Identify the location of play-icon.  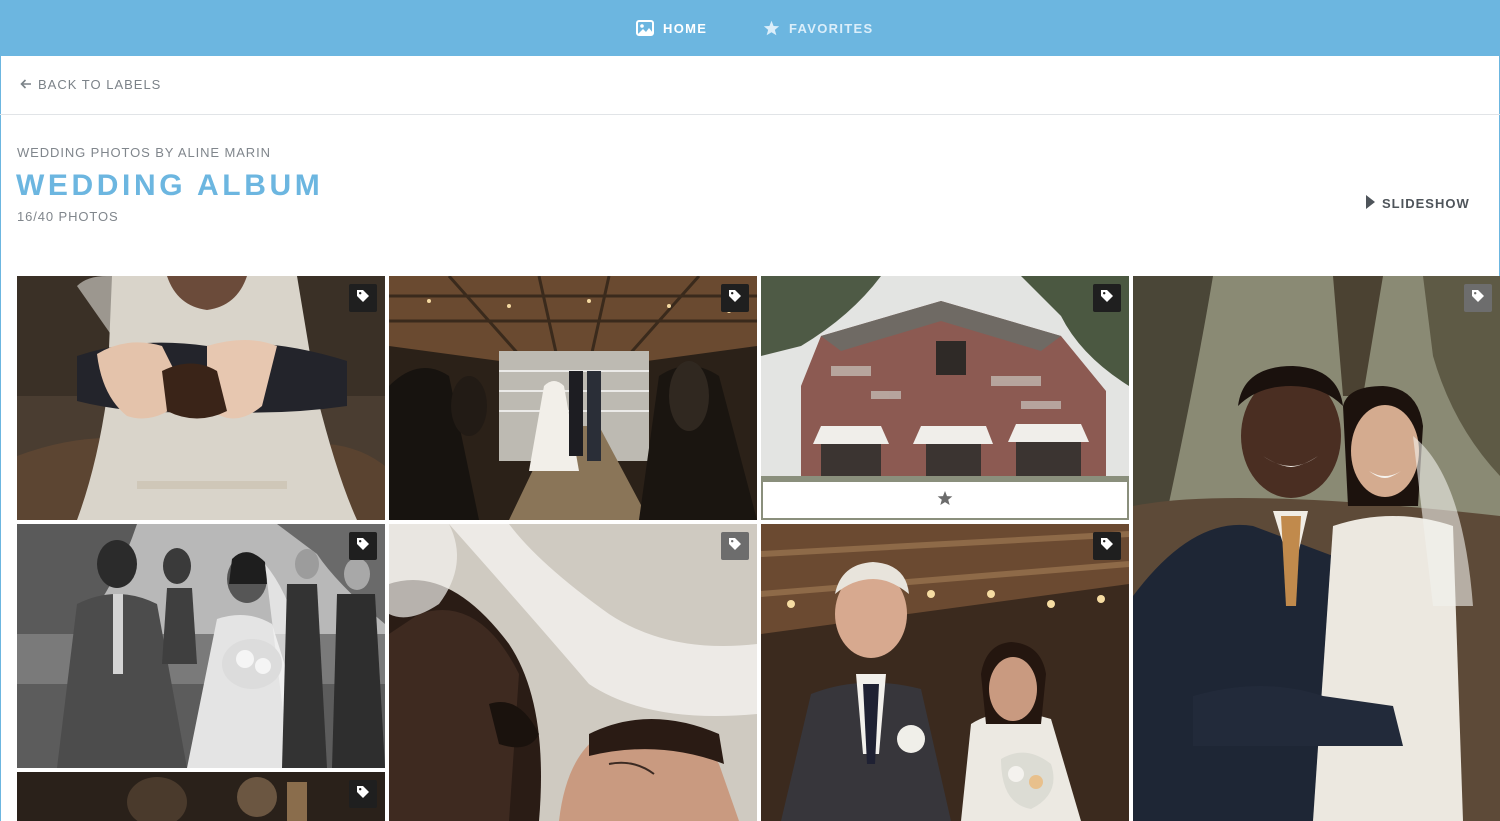
(1370, 203).